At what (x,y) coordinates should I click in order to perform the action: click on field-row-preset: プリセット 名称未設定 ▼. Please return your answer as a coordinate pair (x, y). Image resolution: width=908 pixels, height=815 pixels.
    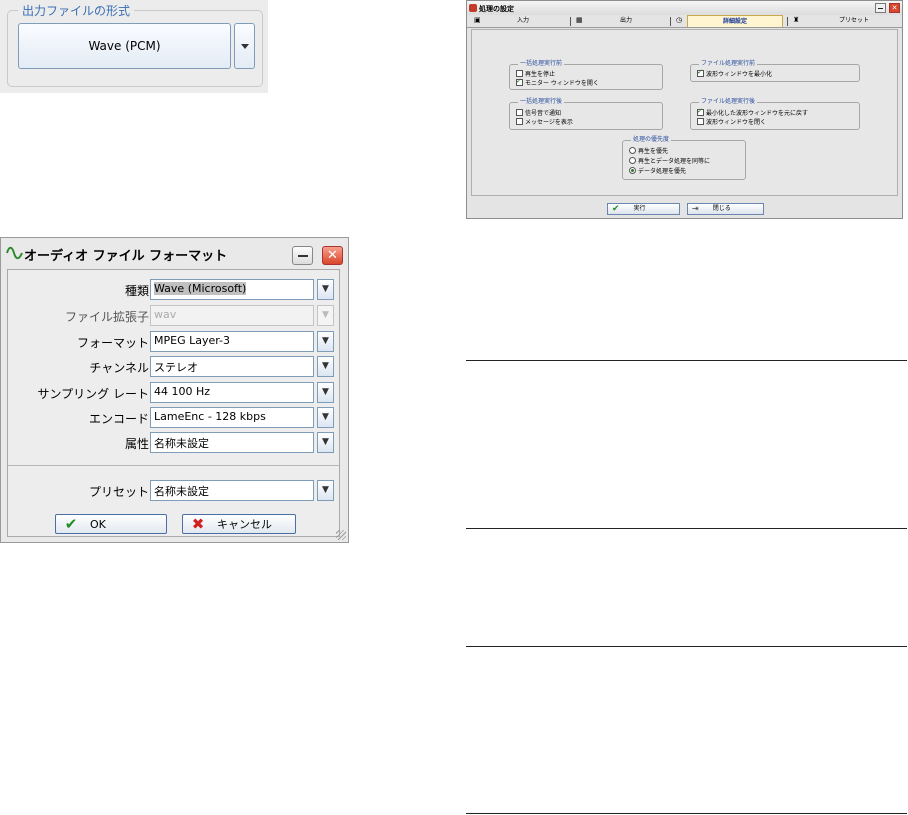
    Looking at the image, I should click on (173, 491).